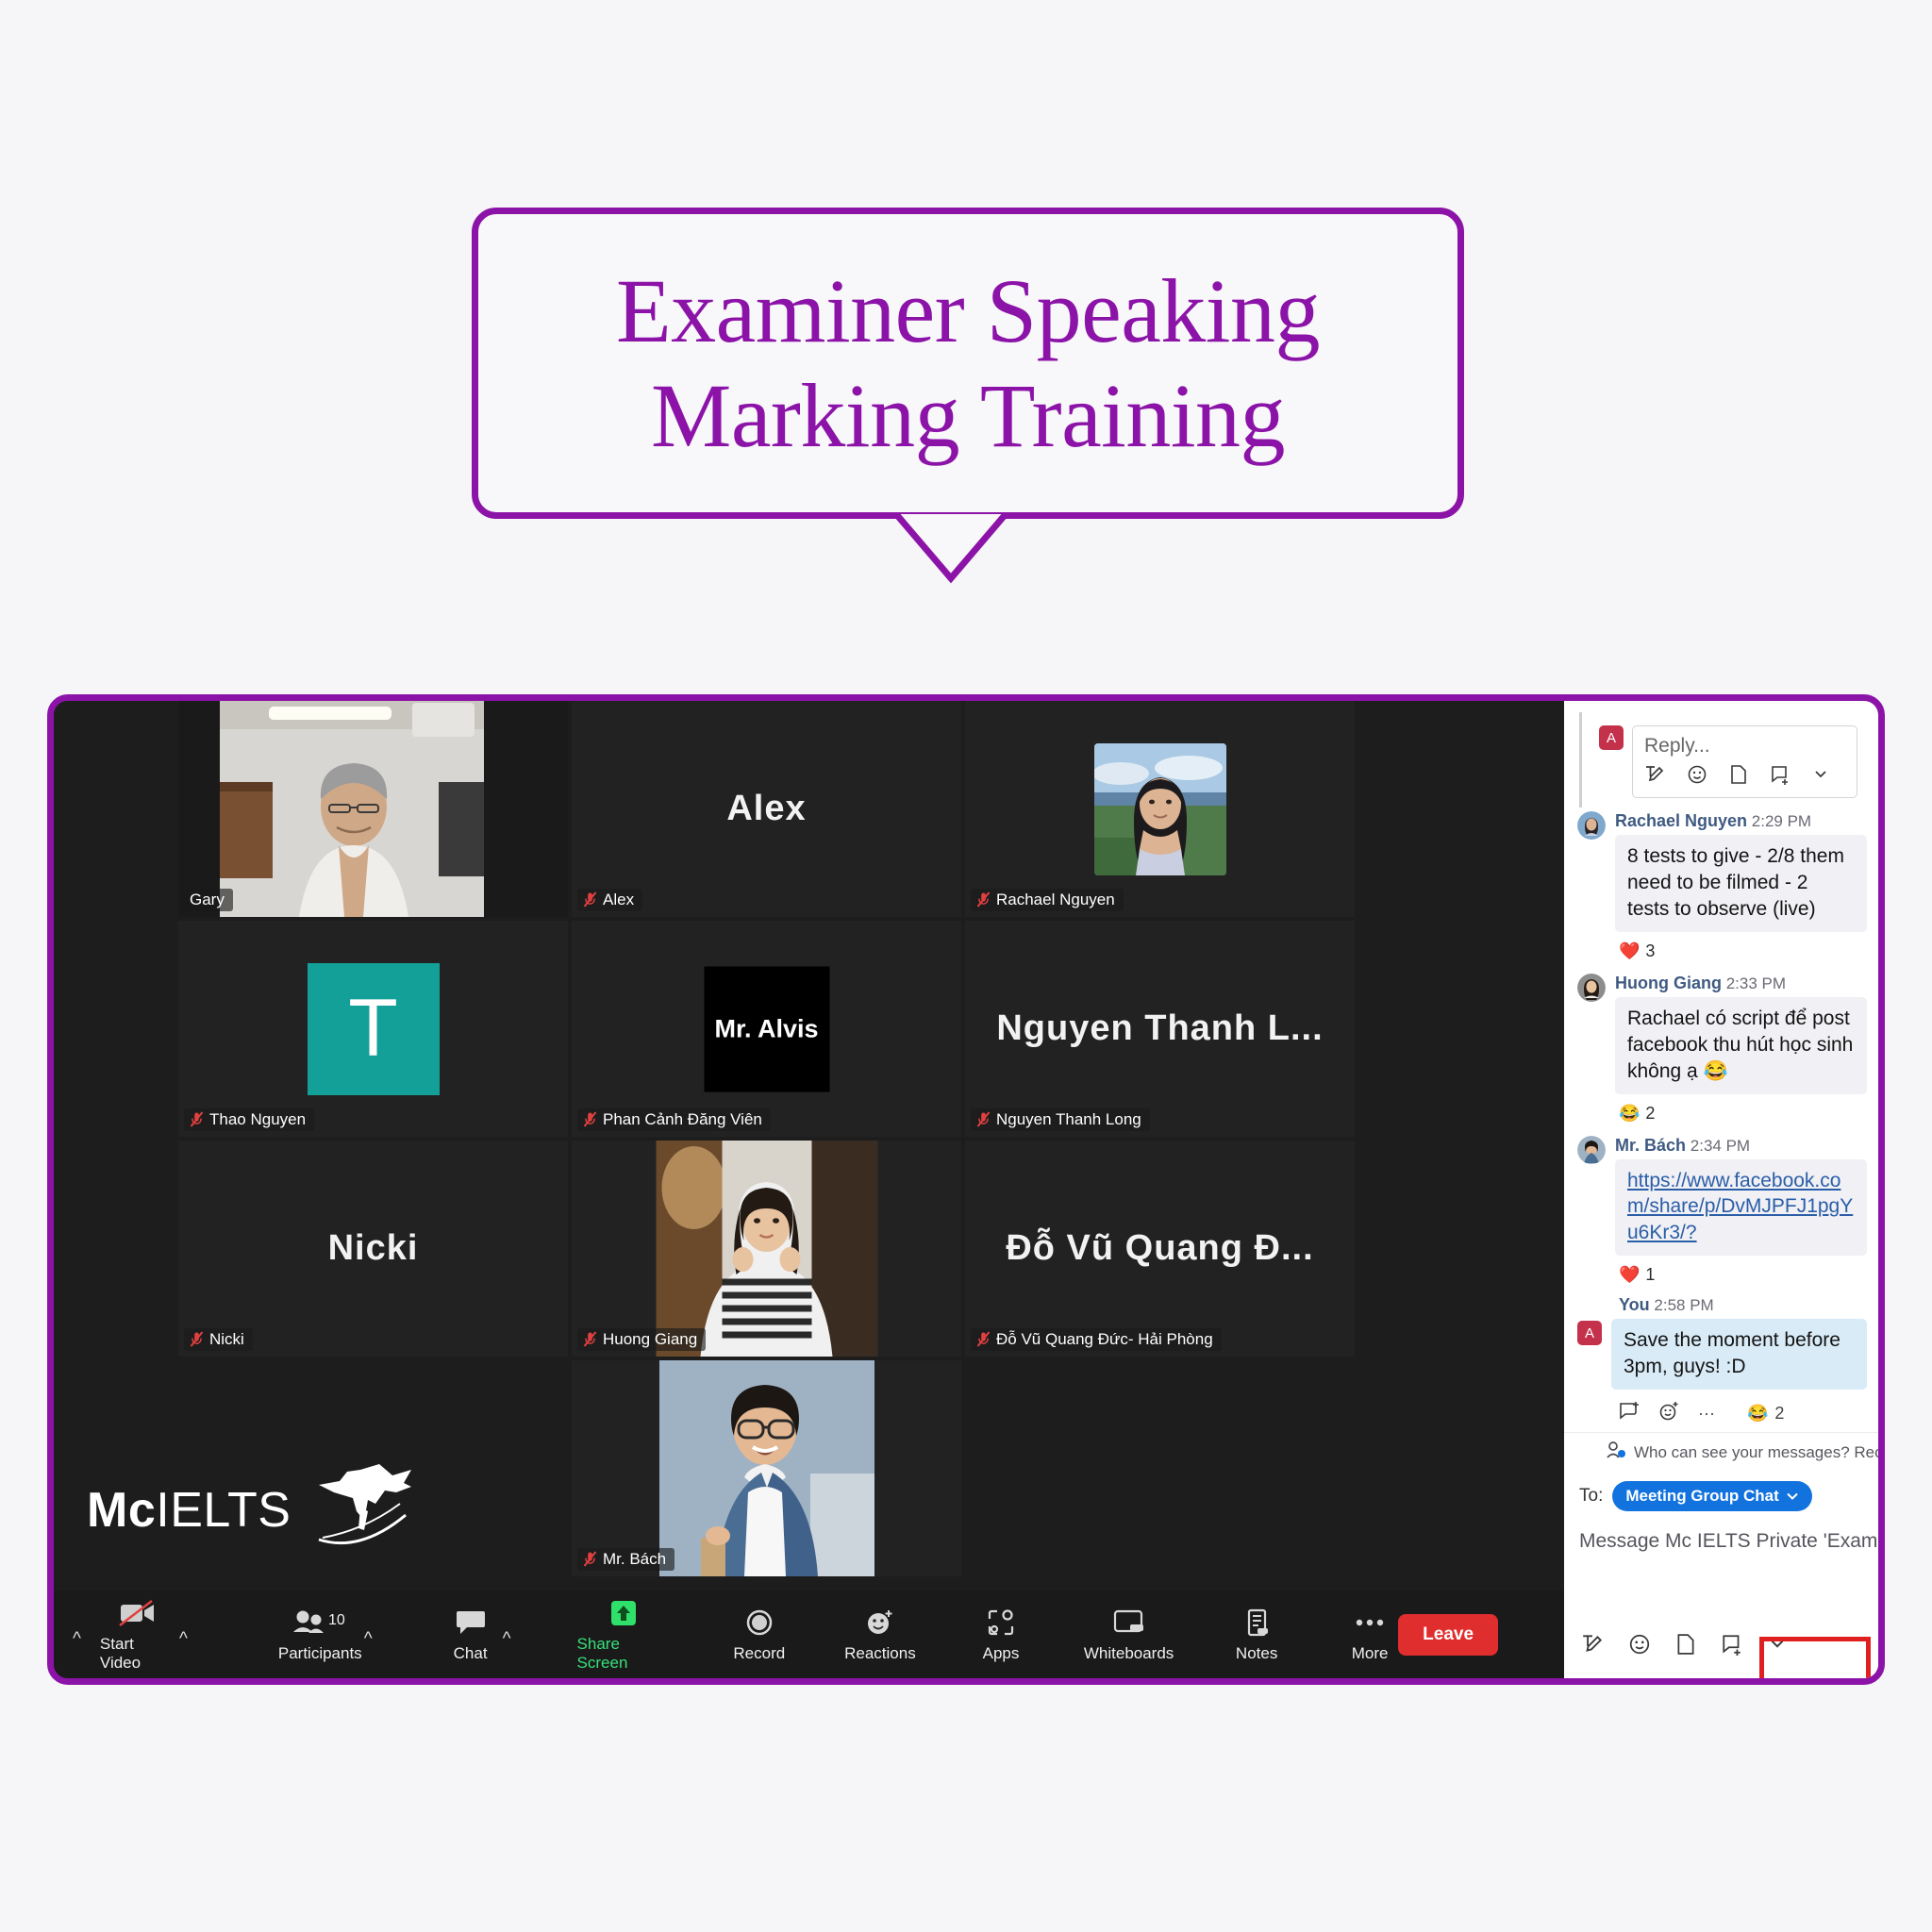 This screenshot has width=1932, height=1932. I want to click on display-name-nicki: Nicki, so click(373, 1248).